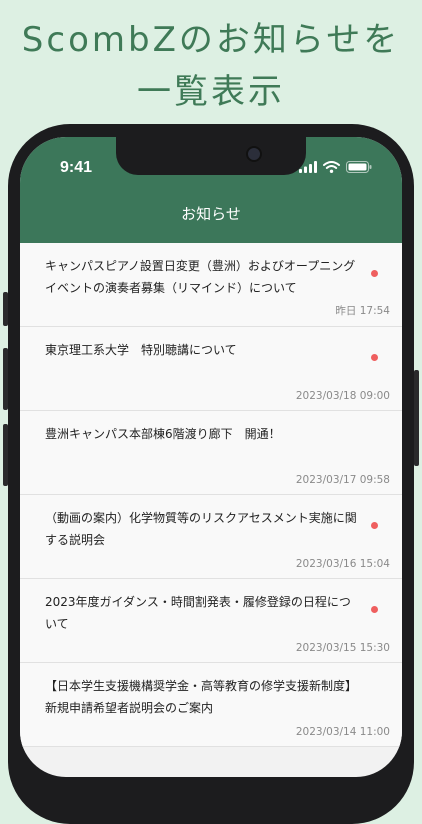 The width and height of the screenshot is (422, 824). I want to click on notification-title: 2023年度ガイダンス・時間割発表・履修登録の日程について, so click(198, 613).